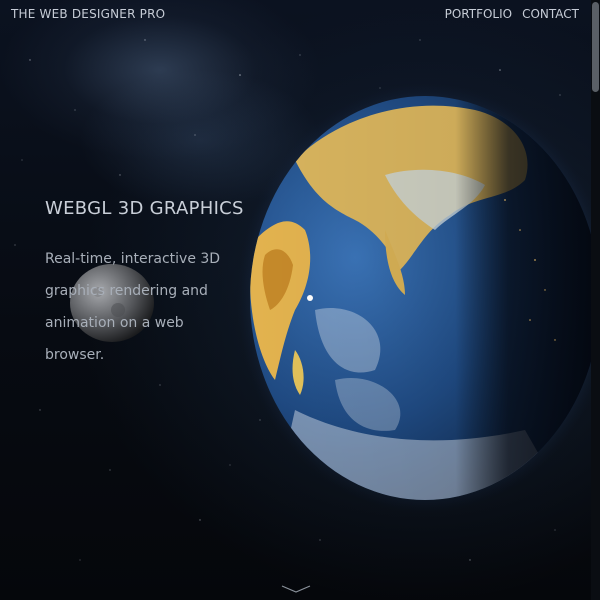  I want to click on chevron-down-icon, so click(296, 589).